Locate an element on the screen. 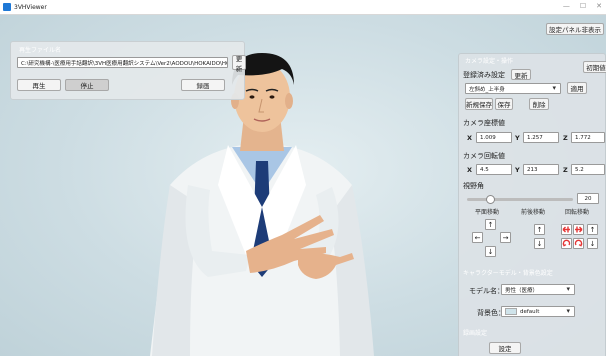  rotation-z-label: Z is located at coordinates (565, 170).